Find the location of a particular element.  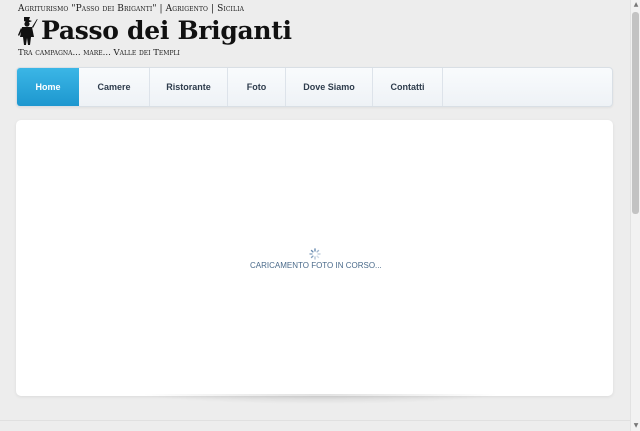

nav-item-camere: Camere is located at coordinates (114, 87).